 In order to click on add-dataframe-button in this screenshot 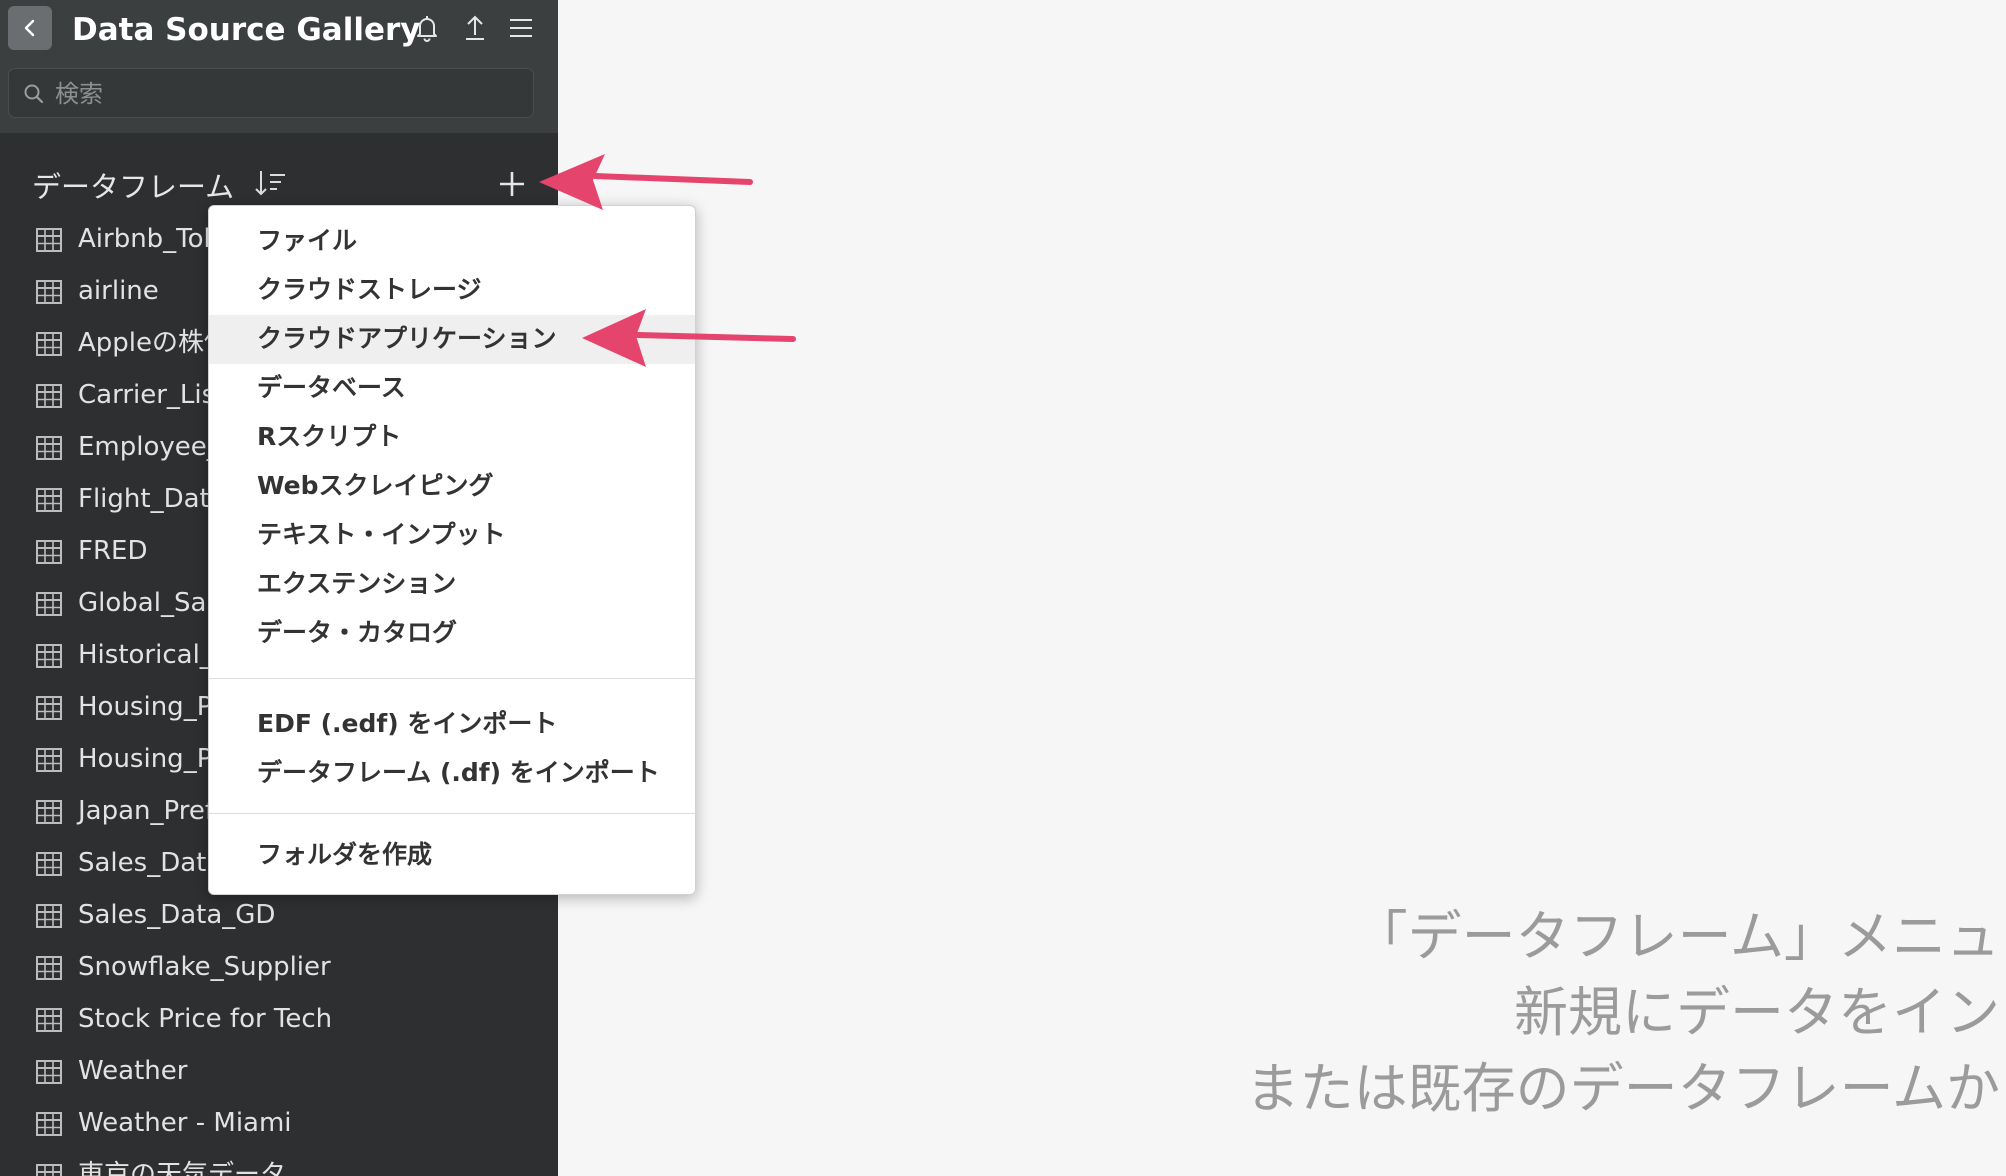, I will do `click(512, 184)`.